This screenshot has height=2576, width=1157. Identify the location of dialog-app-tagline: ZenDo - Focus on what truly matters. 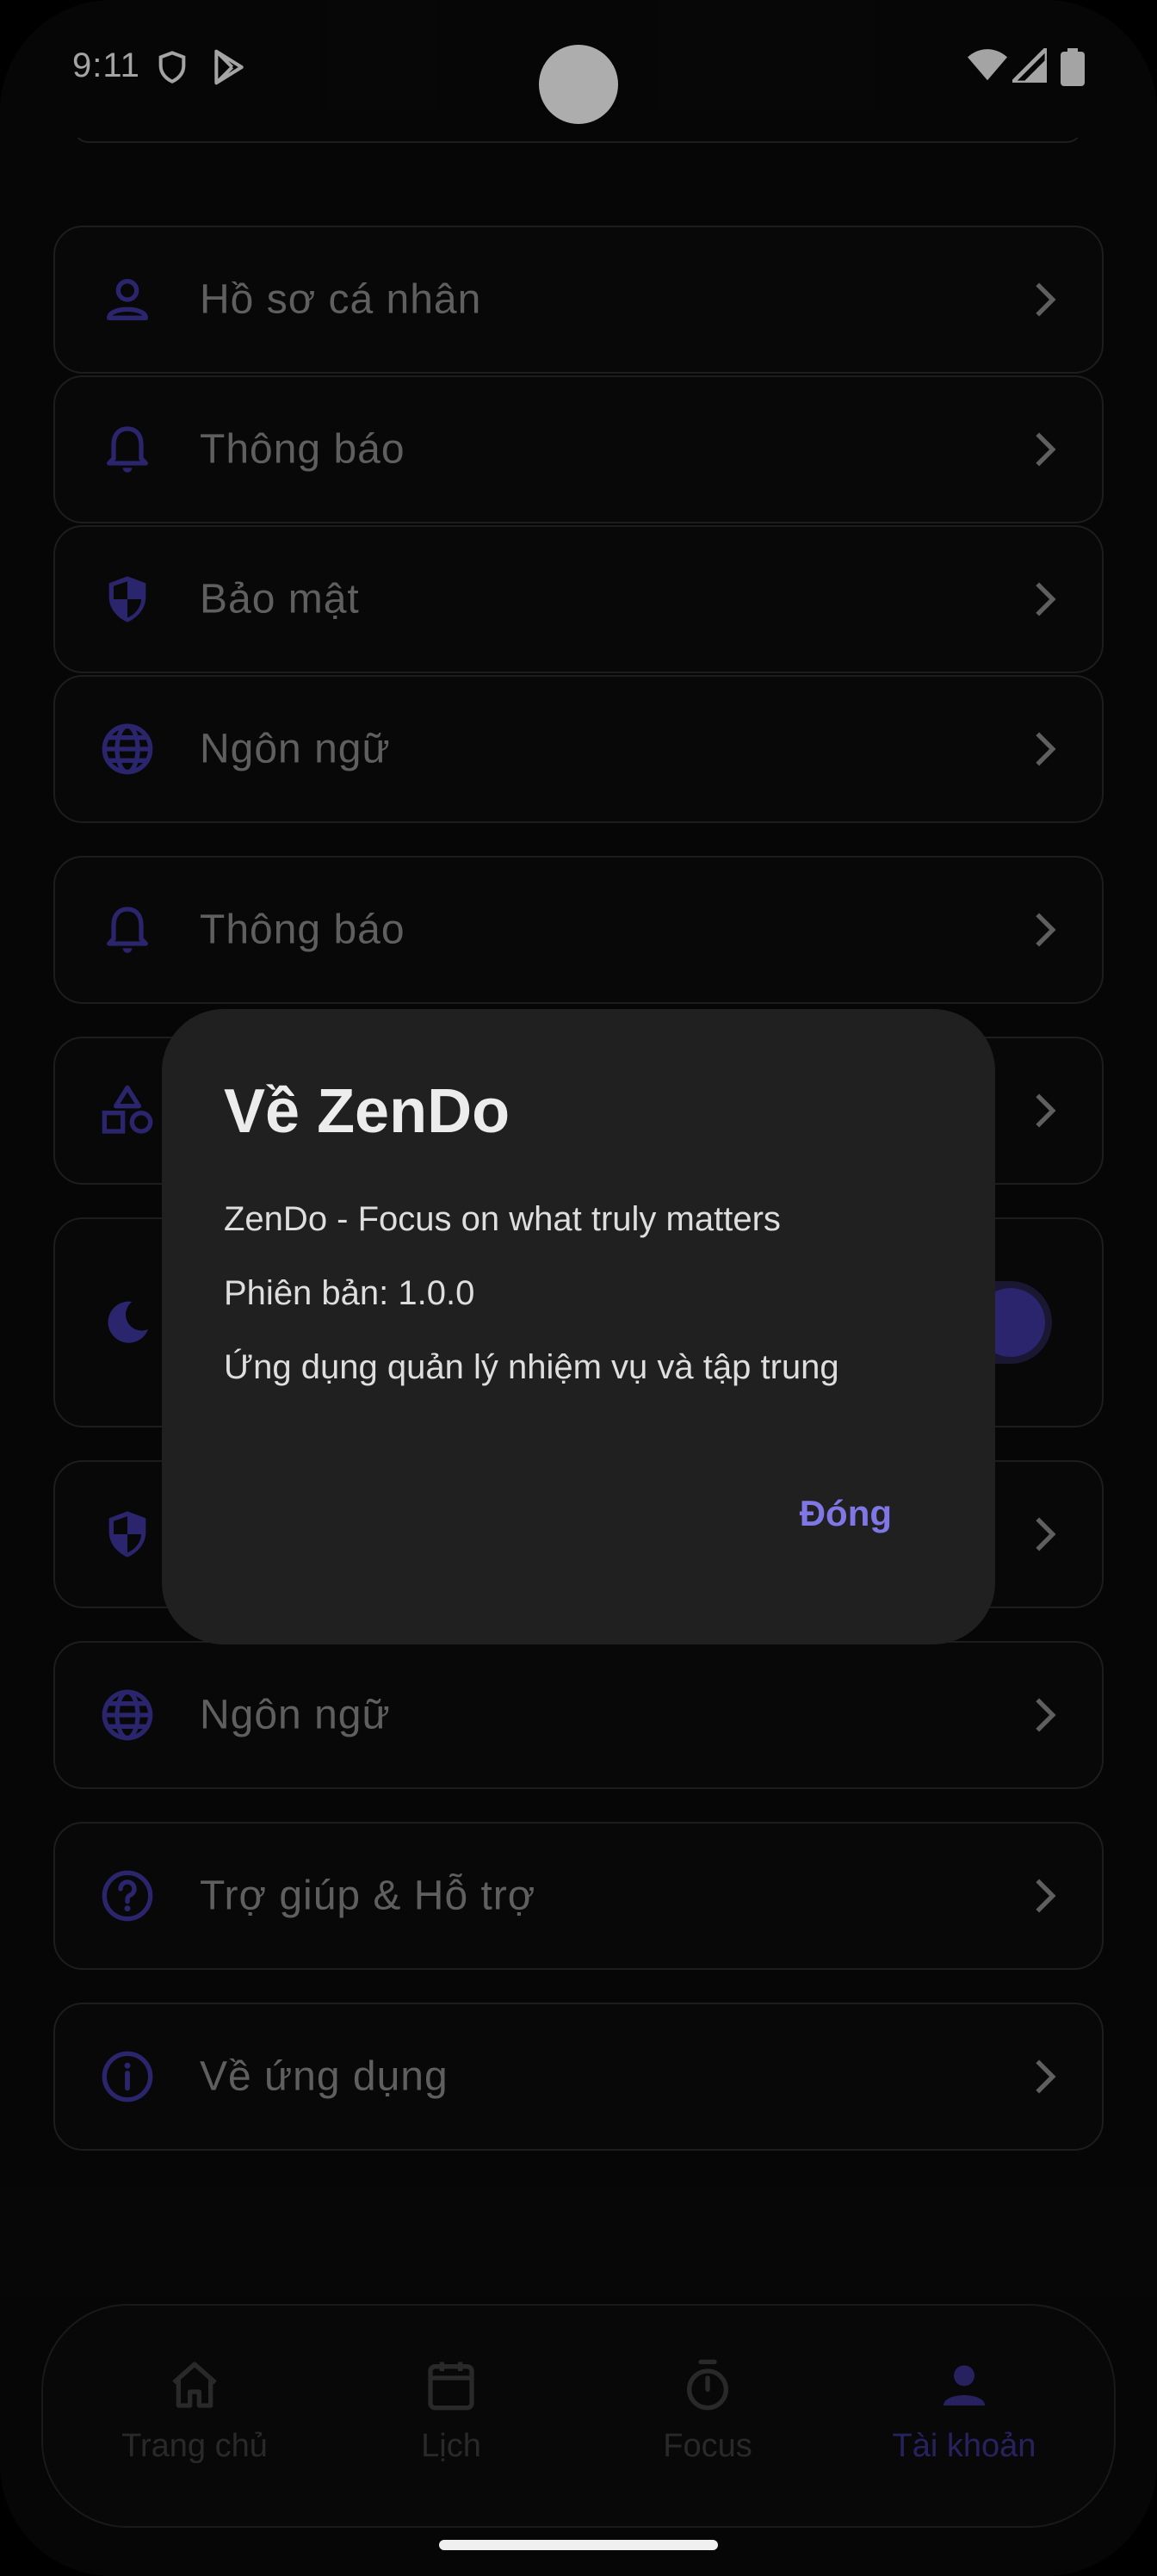
(503, 1219).